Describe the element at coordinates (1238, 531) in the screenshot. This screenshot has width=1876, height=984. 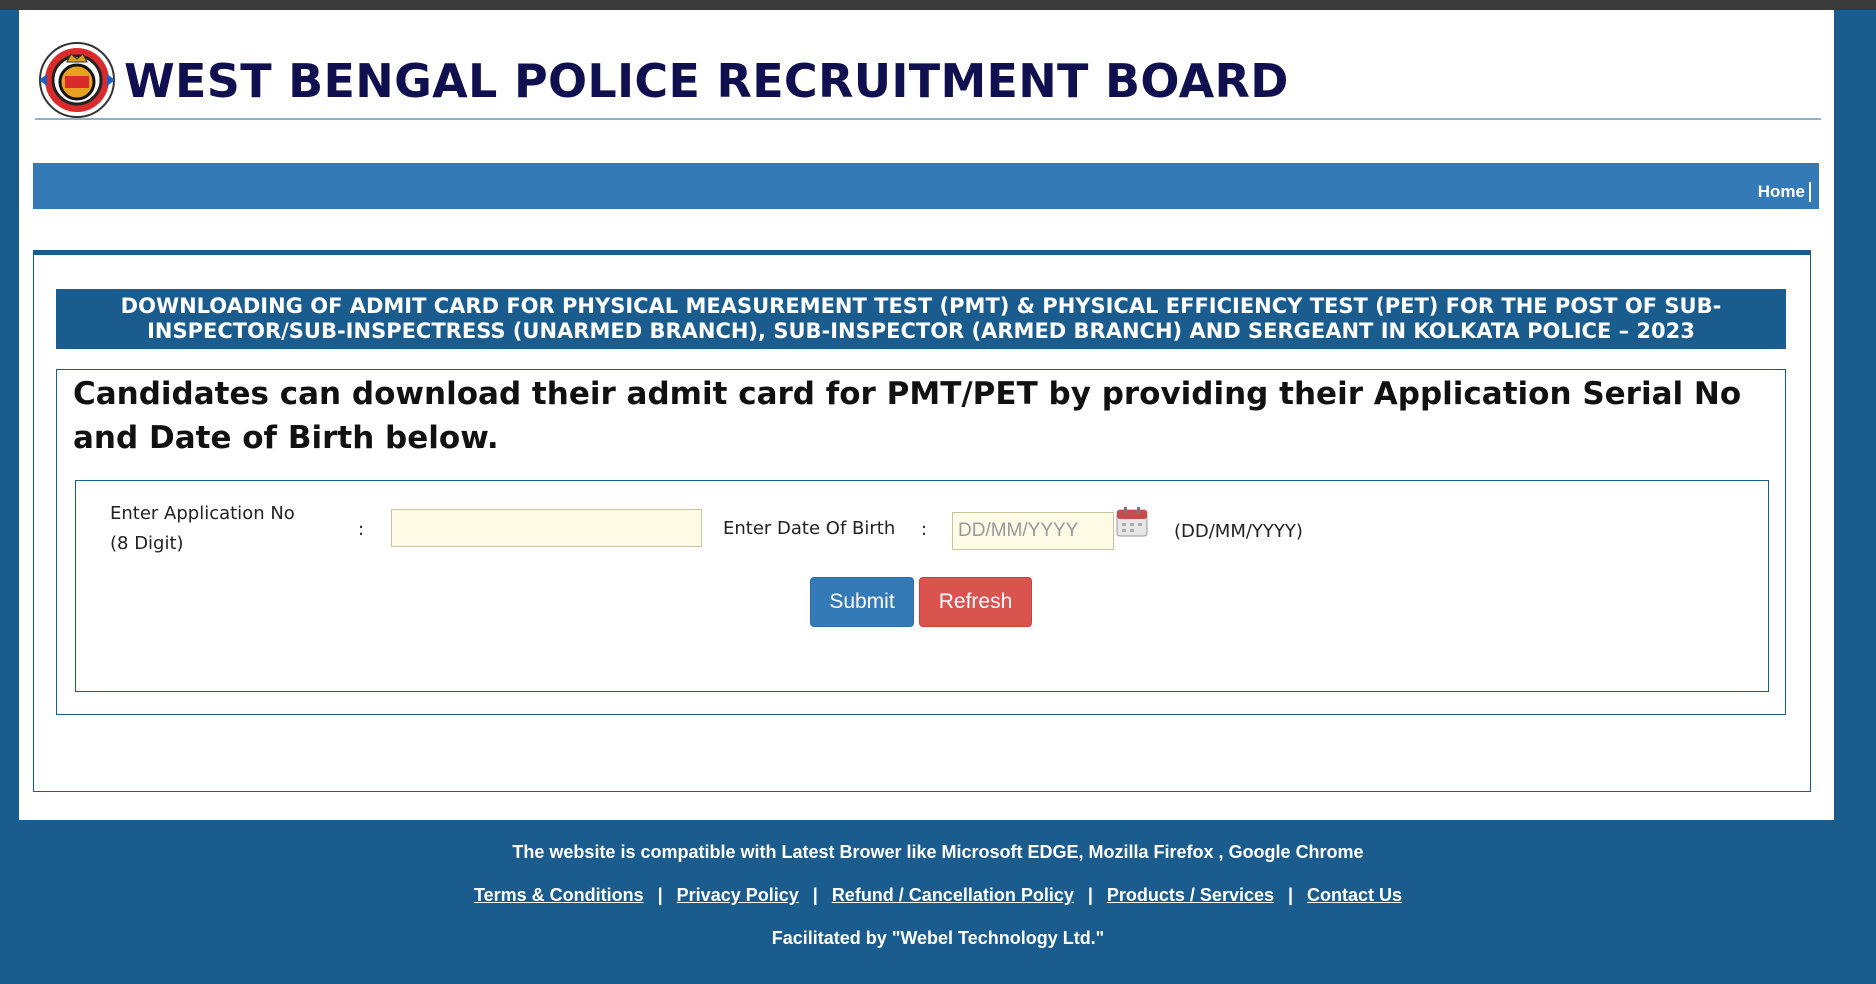
I see `dob-format-hint: (DD/MM/YYYY)` at that location.